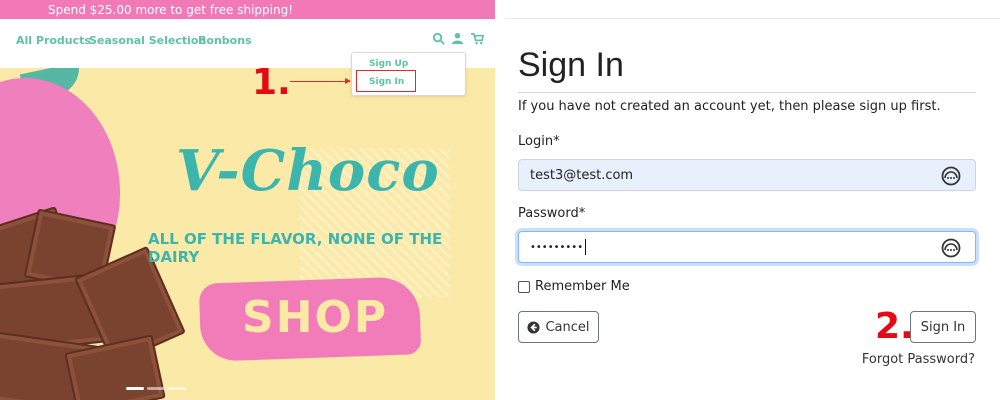 This screenshot has height=400, width=1000. What do you see at coordinates (477, 38) in the screenshot?
I see `cart-icon` at bounding box center [477, 38].